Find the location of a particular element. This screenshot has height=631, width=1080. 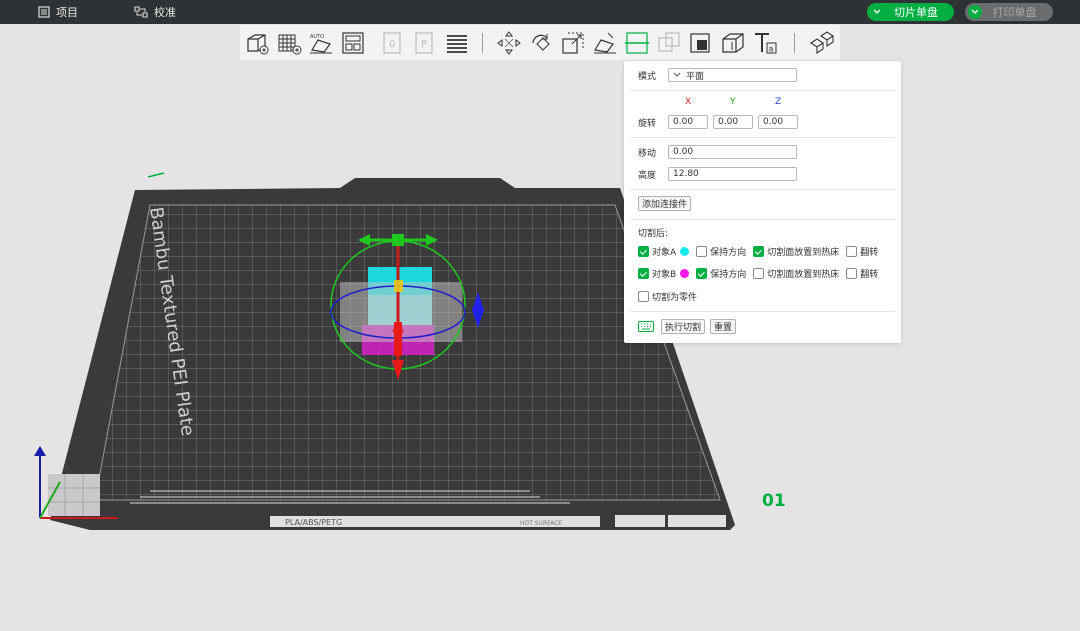

boolean-icon is located at coordinates (669, 43).